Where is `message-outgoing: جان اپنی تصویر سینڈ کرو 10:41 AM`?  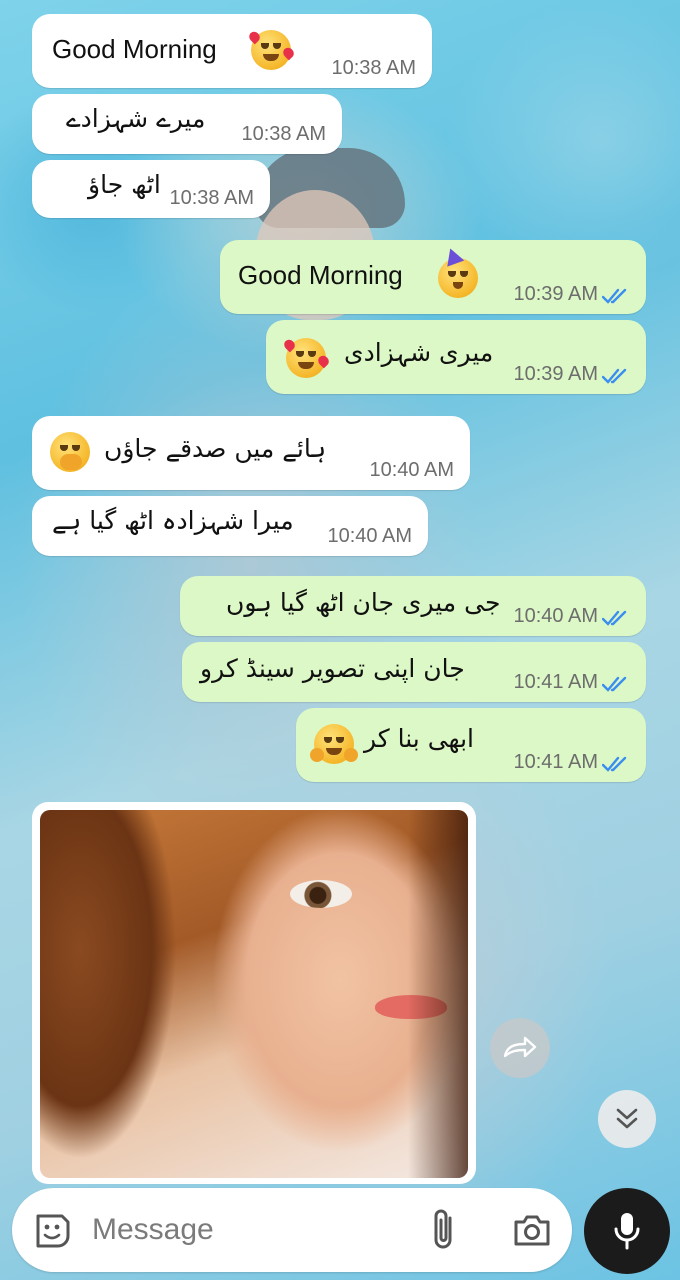
message-outgoing: جان اپنی تصویر سینڈ کرو 10:41 AM is located at coordinates (414, 672).